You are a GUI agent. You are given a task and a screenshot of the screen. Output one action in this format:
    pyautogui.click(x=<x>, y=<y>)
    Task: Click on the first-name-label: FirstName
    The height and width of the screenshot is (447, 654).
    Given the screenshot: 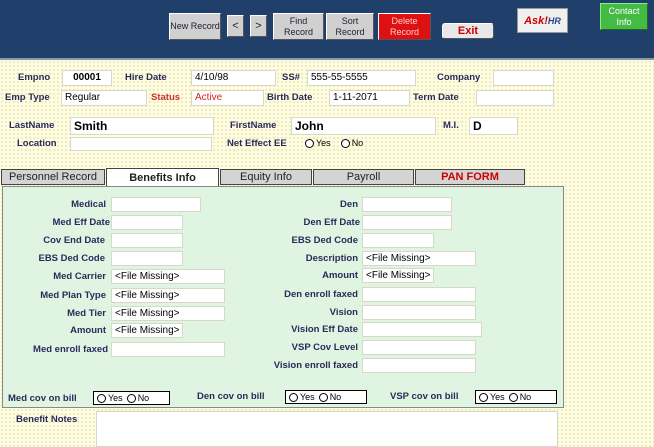 What is the action you would take?
    pyautogui.click(x=253, y=125)
    